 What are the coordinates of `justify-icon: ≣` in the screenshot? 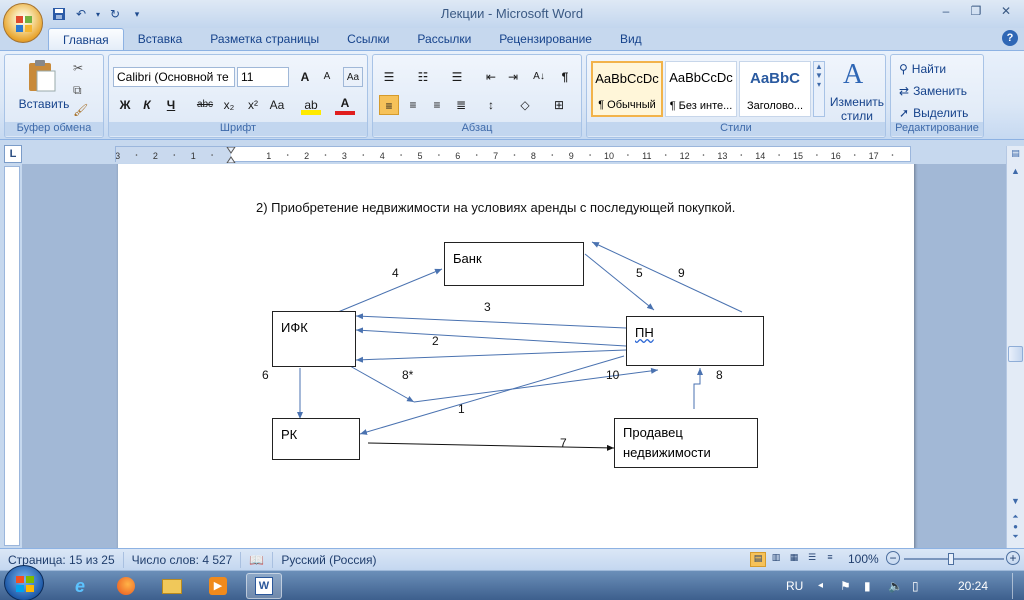 It's located at (461, 105).